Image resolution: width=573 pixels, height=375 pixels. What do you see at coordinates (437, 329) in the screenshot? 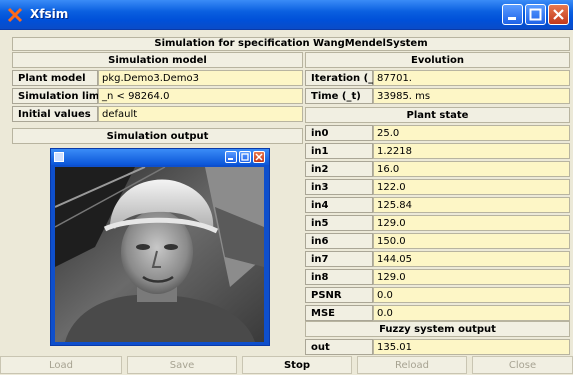
I see `fuzzy-output-heading: Fuzzy system output` at bounding box center [437, 329].